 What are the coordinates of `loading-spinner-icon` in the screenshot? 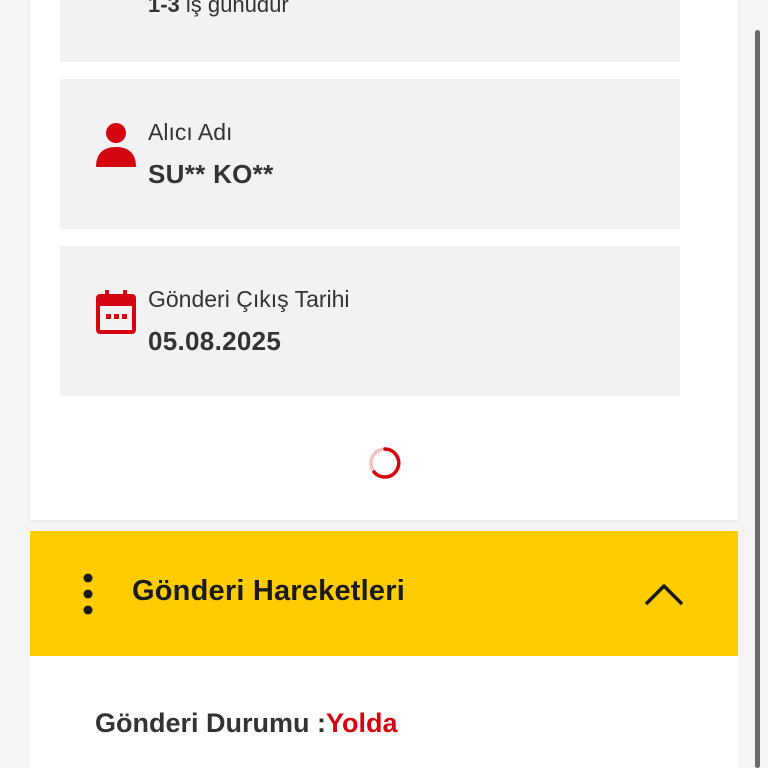 It's located at (385, 463).